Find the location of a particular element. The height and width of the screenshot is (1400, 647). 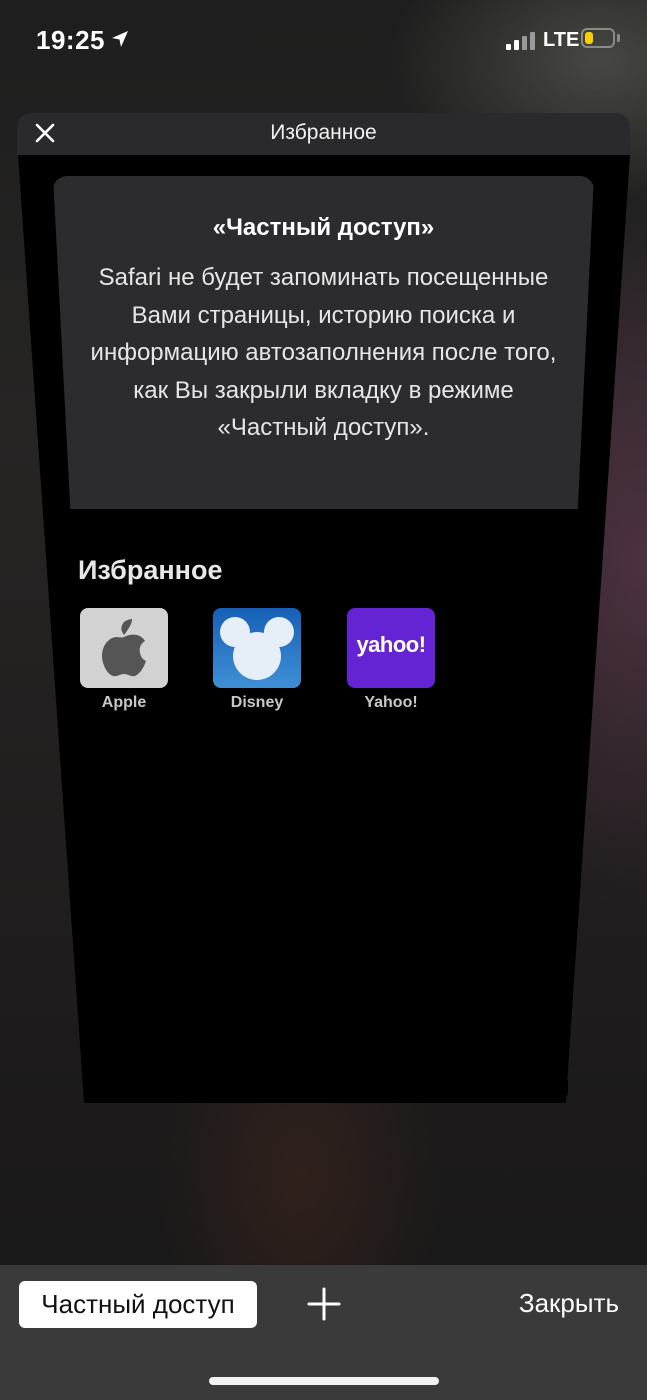

favorites-heading: Избранное is located at coordinates (150, 570).